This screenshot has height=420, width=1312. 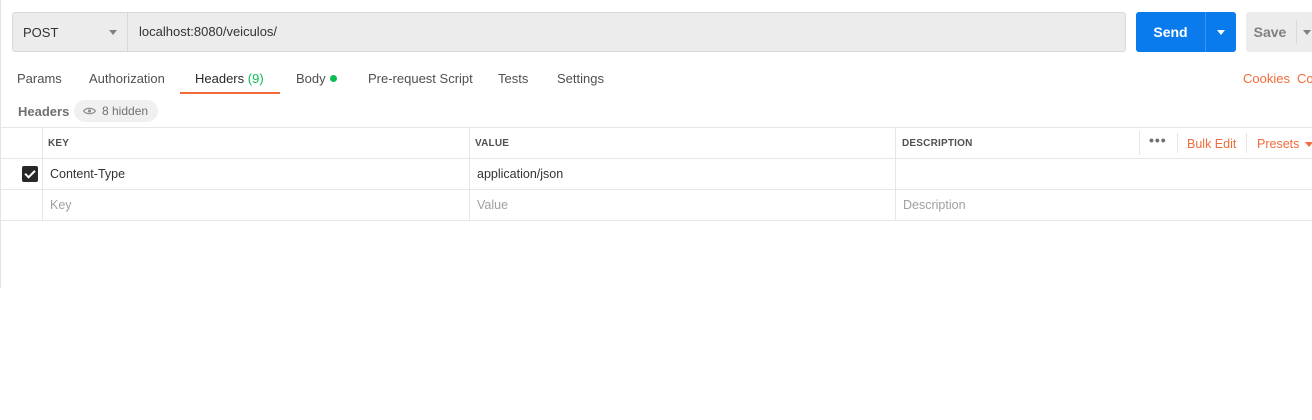 What do you see at coordinates (1304, 78) in the screenshot?
I see `code-link: Co` at bounding box center [1304, 78].